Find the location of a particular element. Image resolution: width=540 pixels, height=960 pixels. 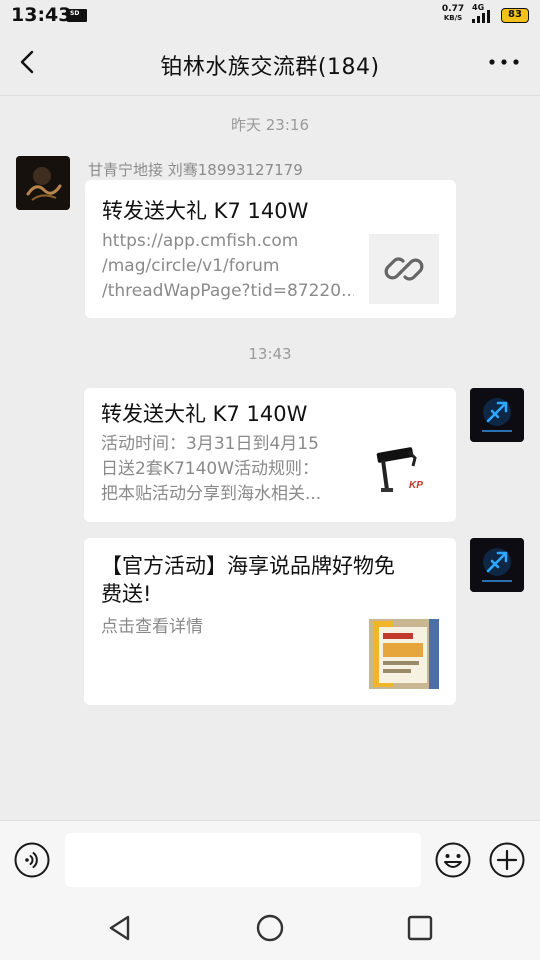

system-nav-bar is located at coordinates (270, 929).